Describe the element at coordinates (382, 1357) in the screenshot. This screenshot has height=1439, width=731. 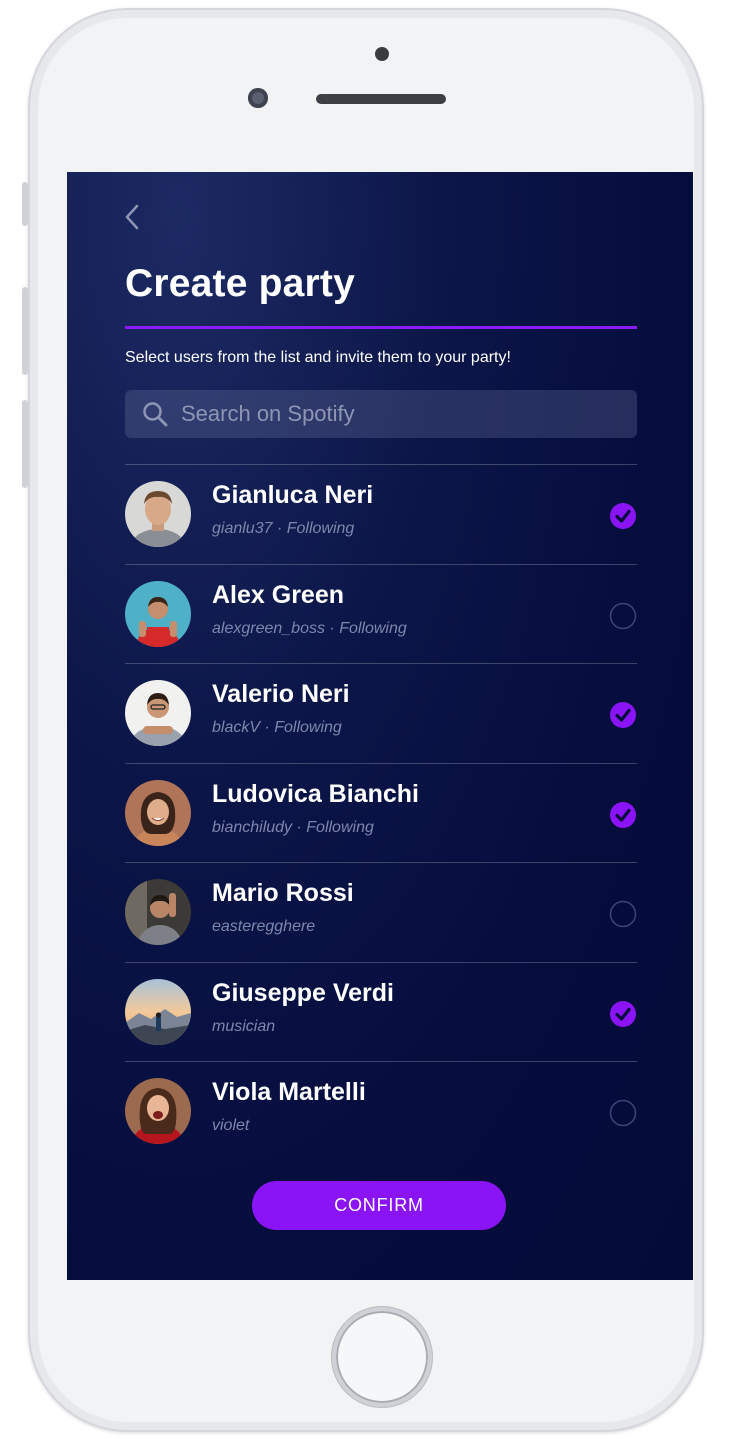
I see `home-button` at that location.